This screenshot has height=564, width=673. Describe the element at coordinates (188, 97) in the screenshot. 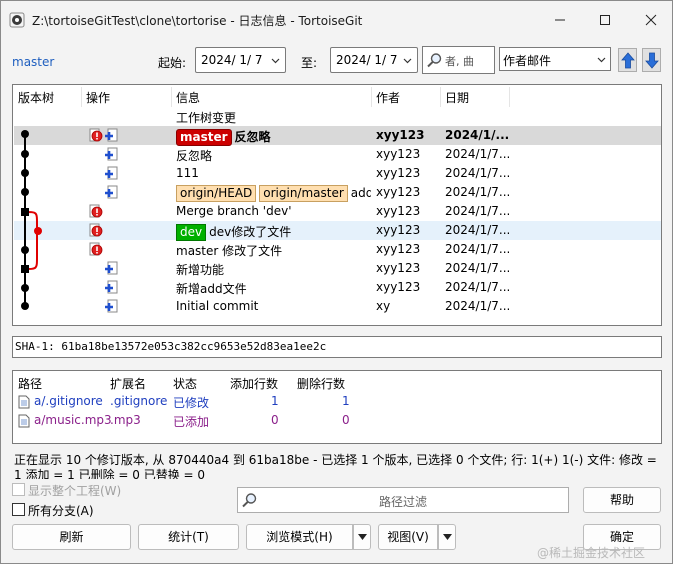

I see `column-header-message: 信息` at that location.